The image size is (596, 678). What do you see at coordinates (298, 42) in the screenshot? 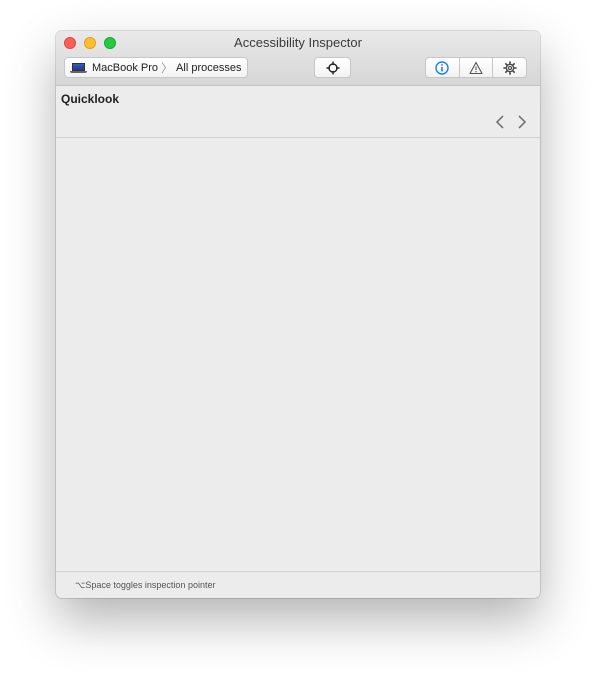
I see `window-title: Accessibility Inspector` at bounding box center [298, 42].